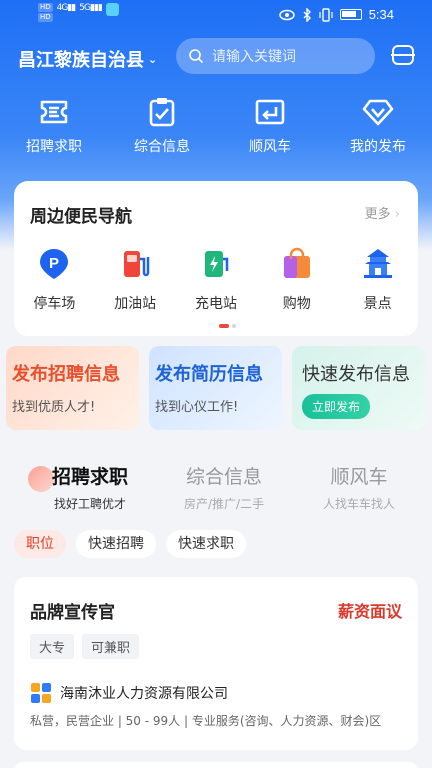  What do you see at coordinates (358, 388) in the screenshot?
I see `promo-quick-post: 快速发布信息 立即发布` at bounding box center [358, 388].